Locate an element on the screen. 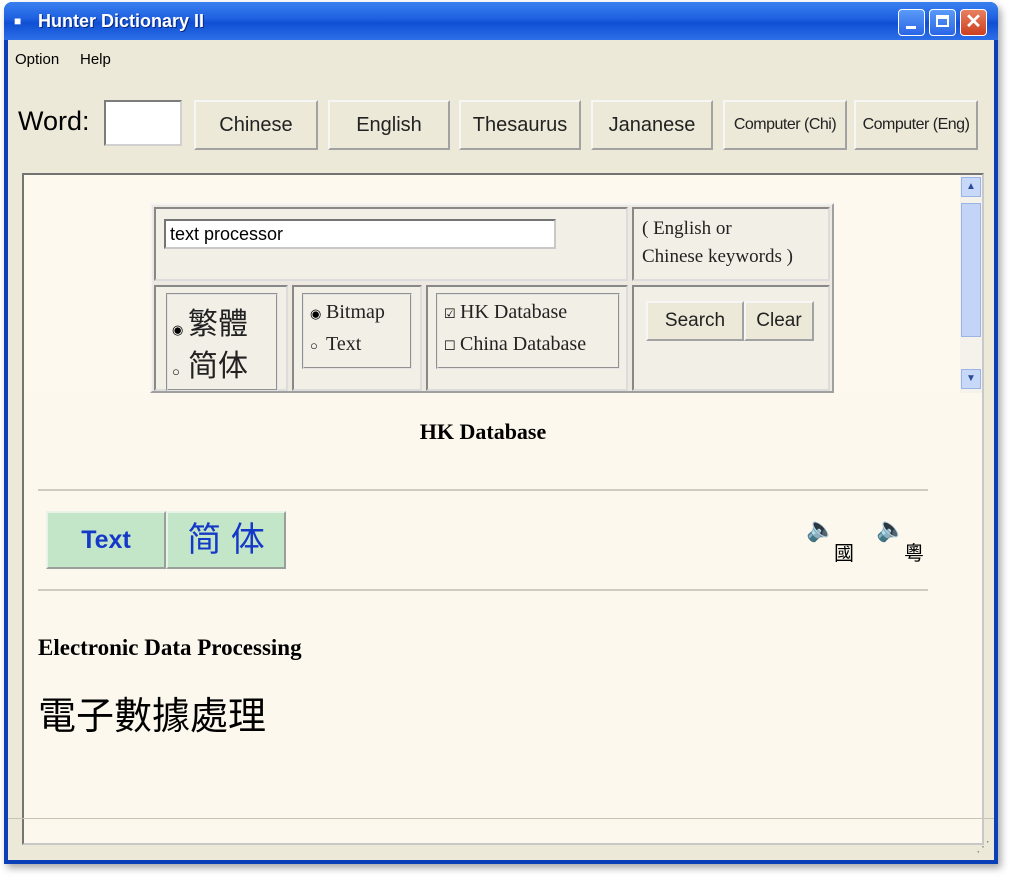 This screenshot has width=1020, height=884. vertical-scrollbar: ▲ ▼ is located at coordinates (971, 284).